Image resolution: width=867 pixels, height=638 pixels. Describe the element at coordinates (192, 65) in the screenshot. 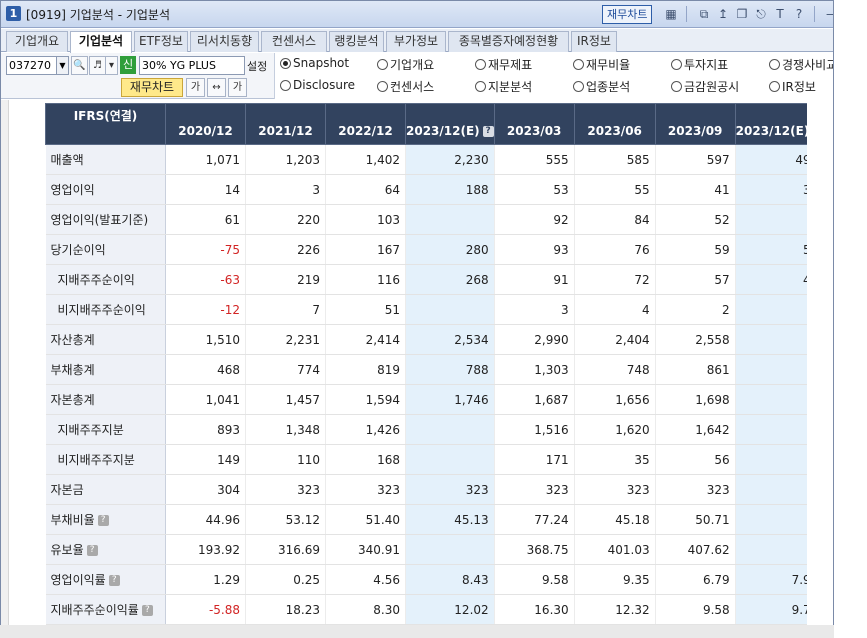

I see `stock-name-field: 30% YG PLUS` at that location.